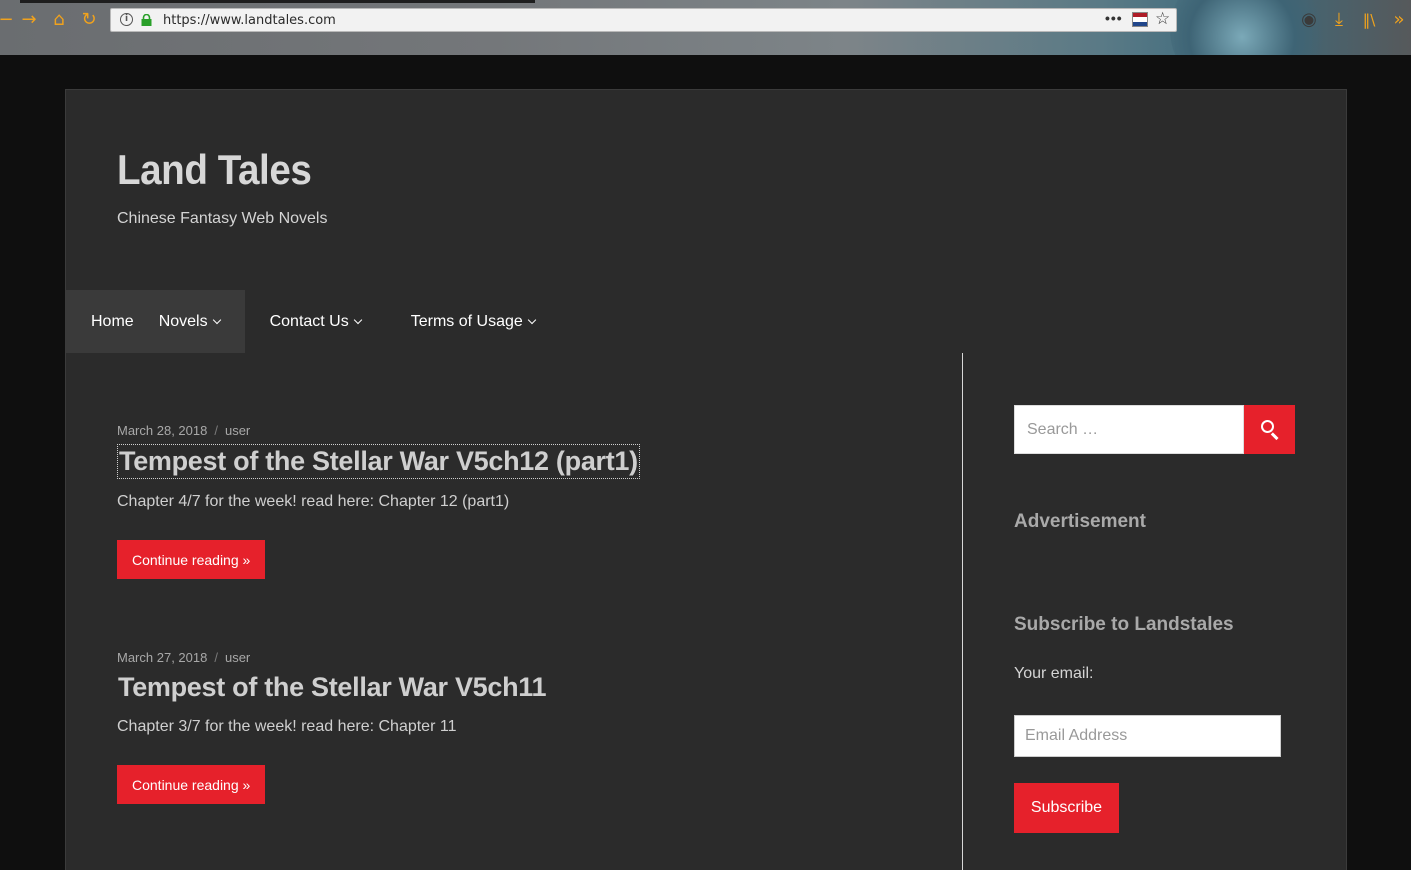 The width and height of the screenshot is (1411, 870). Describe the element at coordinates (277, 1) in the screenshot. I see `tab-strip-edge` at that location.